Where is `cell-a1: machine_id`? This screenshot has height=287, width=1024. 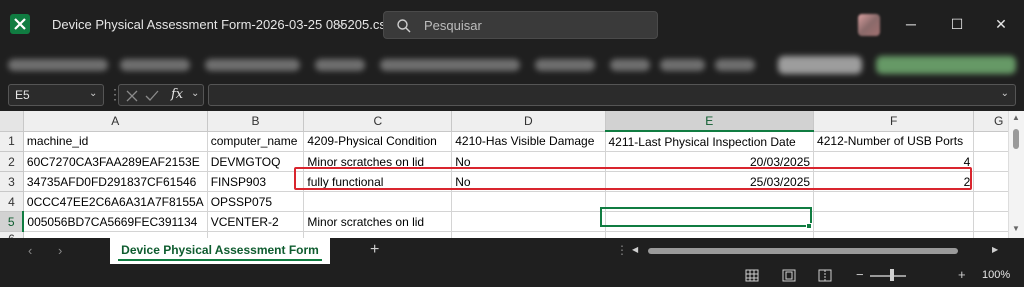 cell-a1: machine_id is located at coordinates (115, 141).